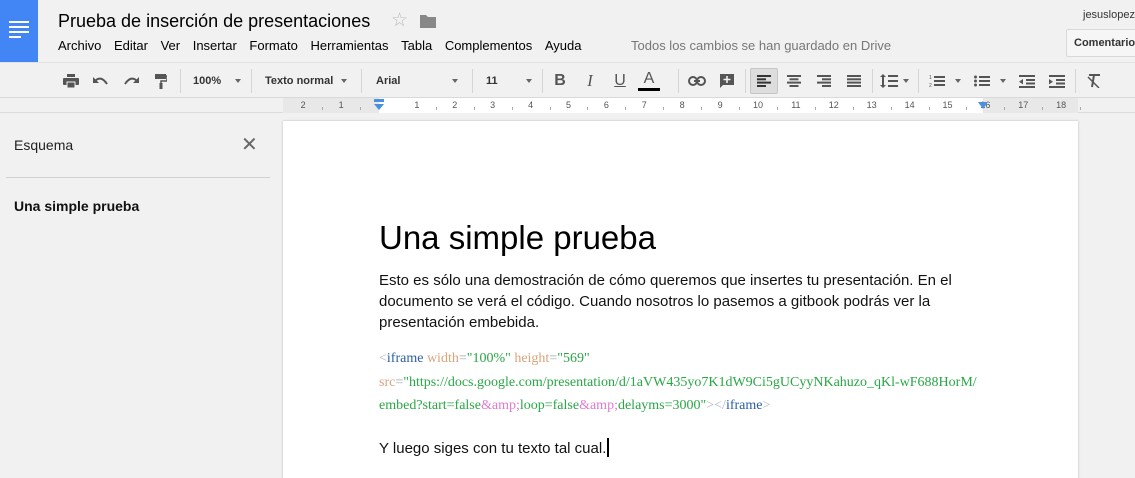 The height and width of the screenshot is (478, 1135). I want to click on comments-button: Comentario, so click(1100, 43).